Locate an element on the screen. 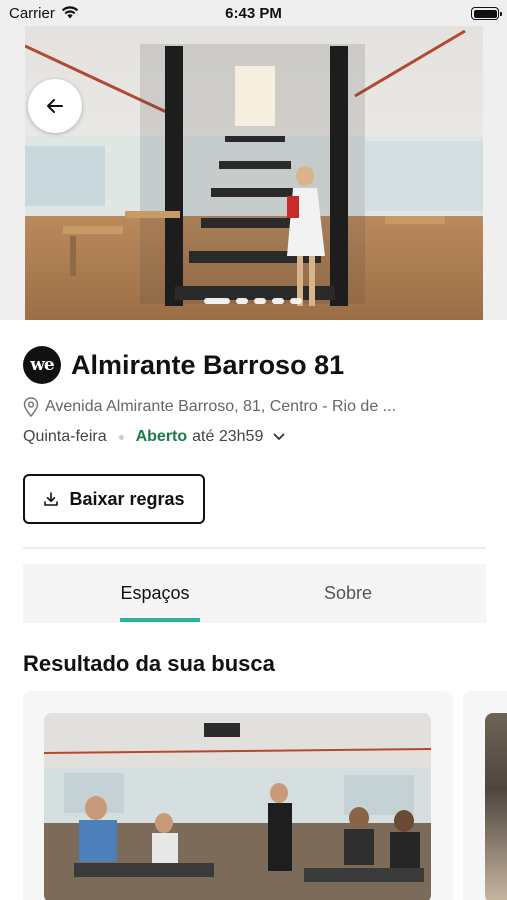 This screenshot has height=900, width=507. download-rules-button: Baixar regras is located at coordinates (114, 499).